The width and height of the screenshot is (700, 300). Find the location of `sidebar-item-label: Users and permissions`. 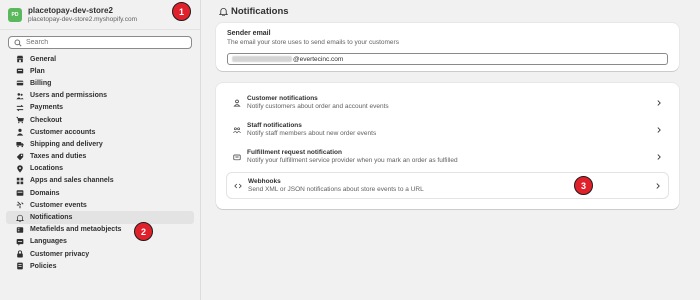

sidebar-item-label: Users and permissions is located at coordinates (69, 96).